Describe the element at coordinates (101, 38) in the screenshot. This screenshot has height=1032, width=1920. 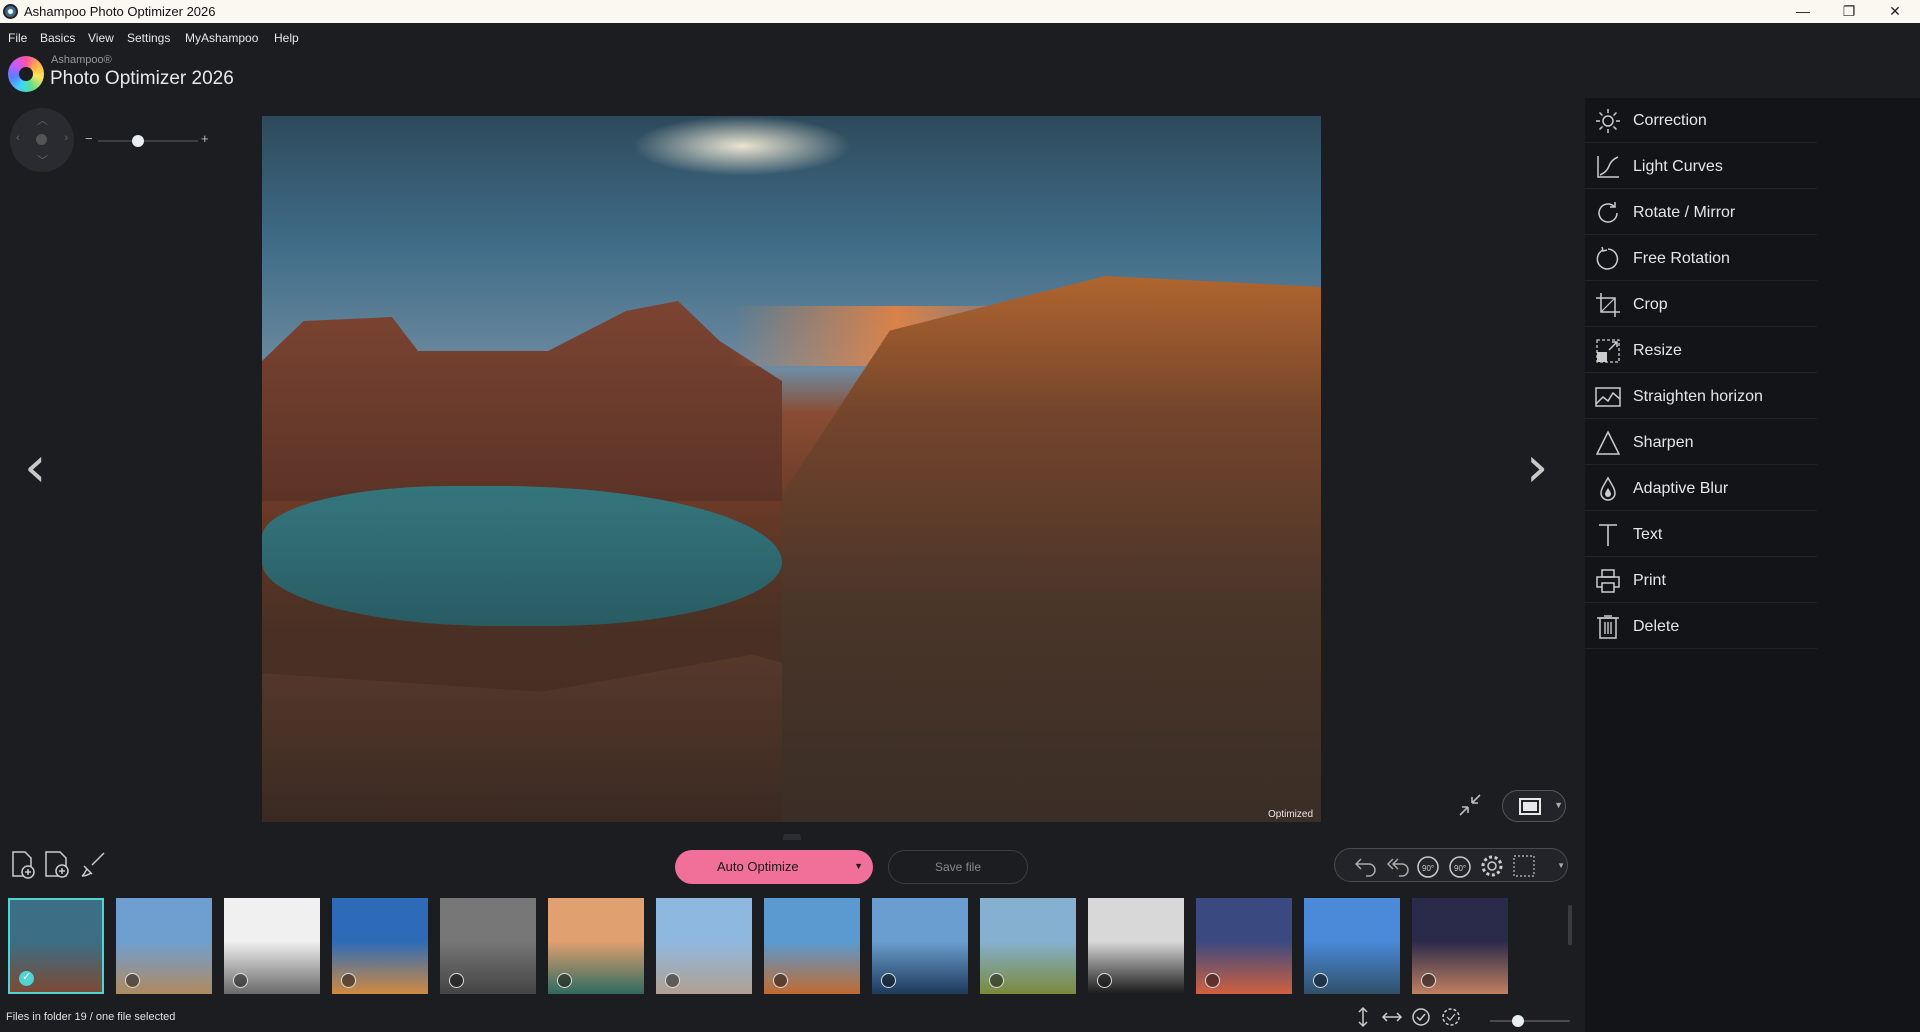
I see `menu-view: View` at that location.